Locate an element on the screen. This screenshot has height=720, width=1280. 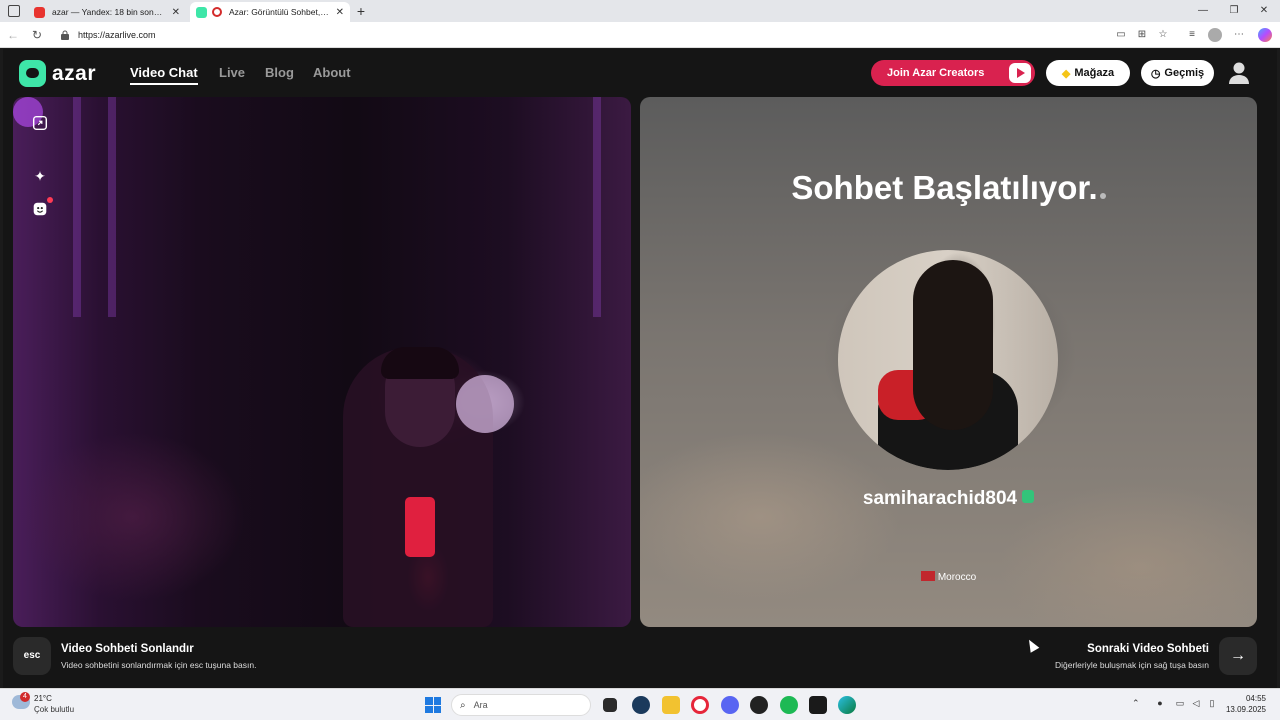
split-screen-icon: ⊞ is located at coordinates (1142, 35).